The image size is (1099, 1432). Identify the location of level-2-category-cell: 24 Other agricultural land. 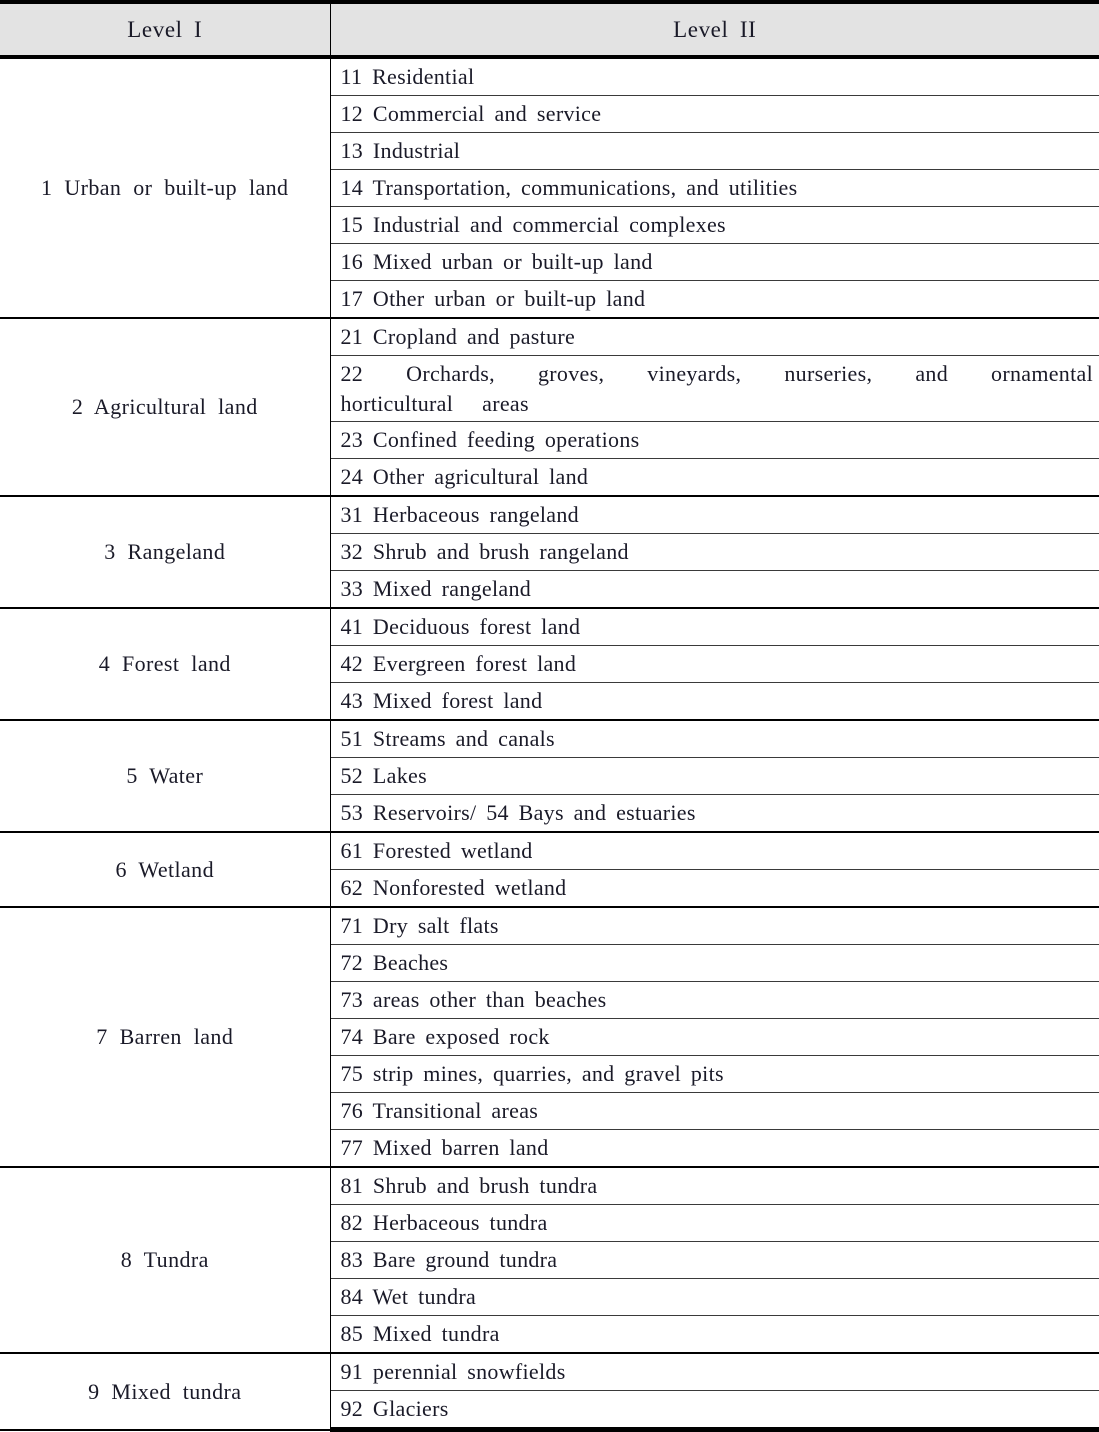
(714, 478).